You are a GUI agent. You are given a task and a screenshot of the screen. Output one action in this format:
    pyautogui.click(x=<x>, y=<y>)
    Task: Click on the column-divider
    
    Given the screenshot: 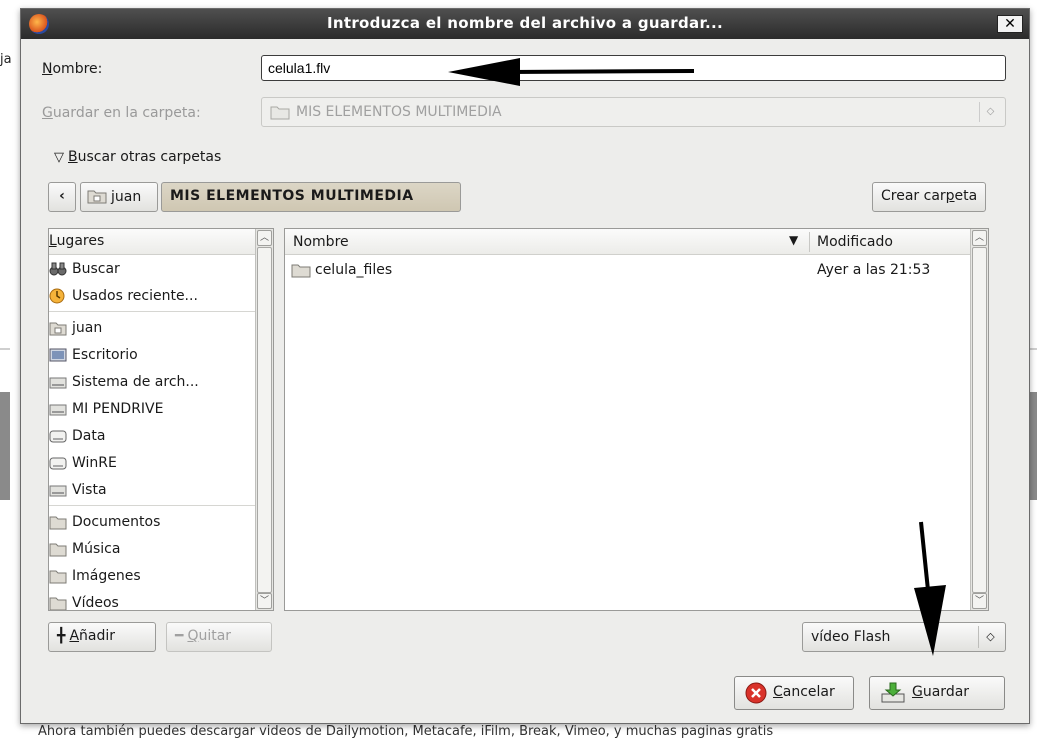 What is the action you would take?
    pyautogui.click(x=809, y=242)
    